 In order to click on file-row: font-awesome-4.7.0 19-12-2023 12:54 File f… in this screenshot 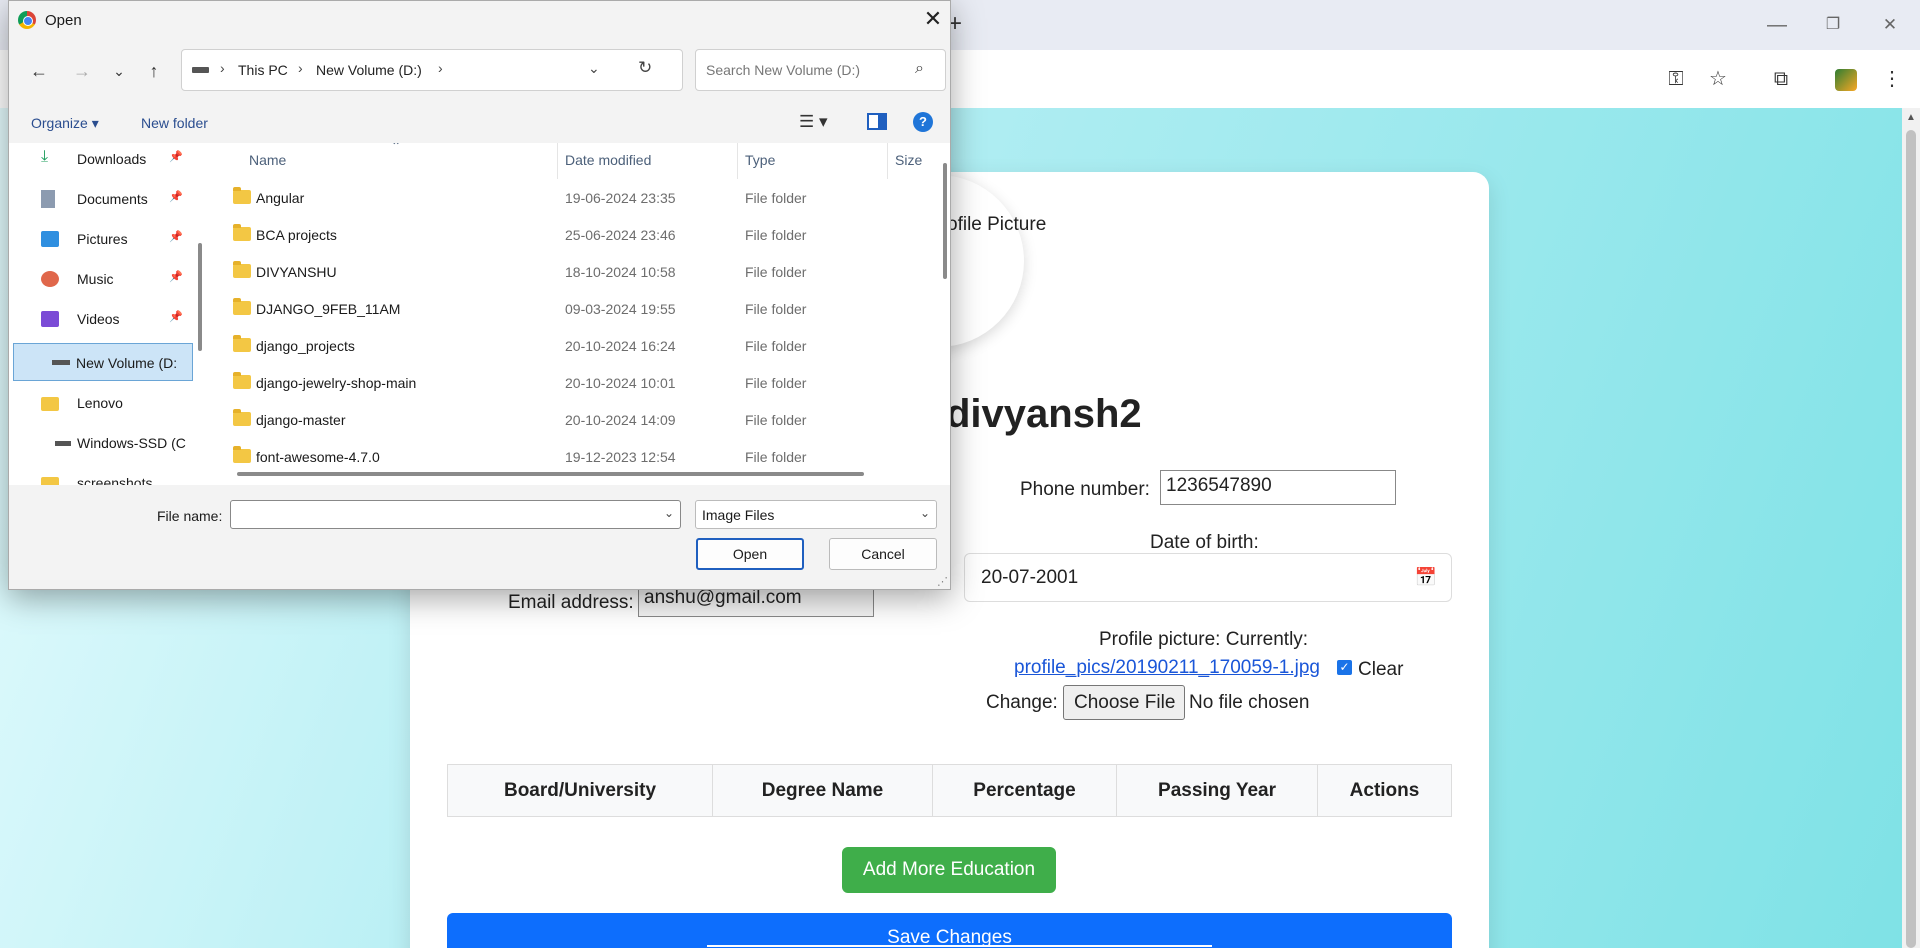, I will do `click(573, 457)`.